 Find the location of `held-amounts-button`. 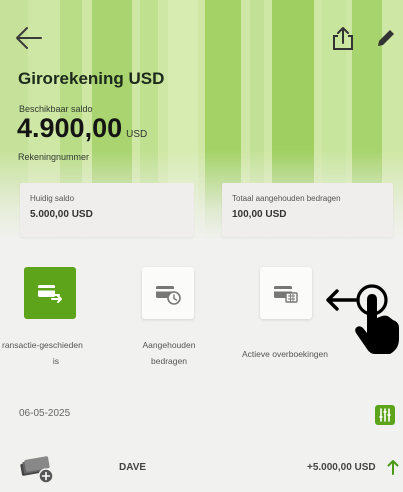

held-amounts-button is located at coordinates (168, 293).